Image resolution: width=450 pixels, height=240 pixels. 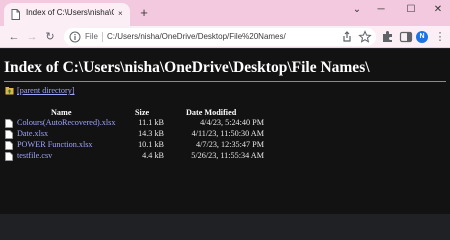 What do you see at coordinates (227, 133) in the screenshot?
I see `file-date: 4/11/23, 11:50:30 AM` at bounding box center [227, 133].